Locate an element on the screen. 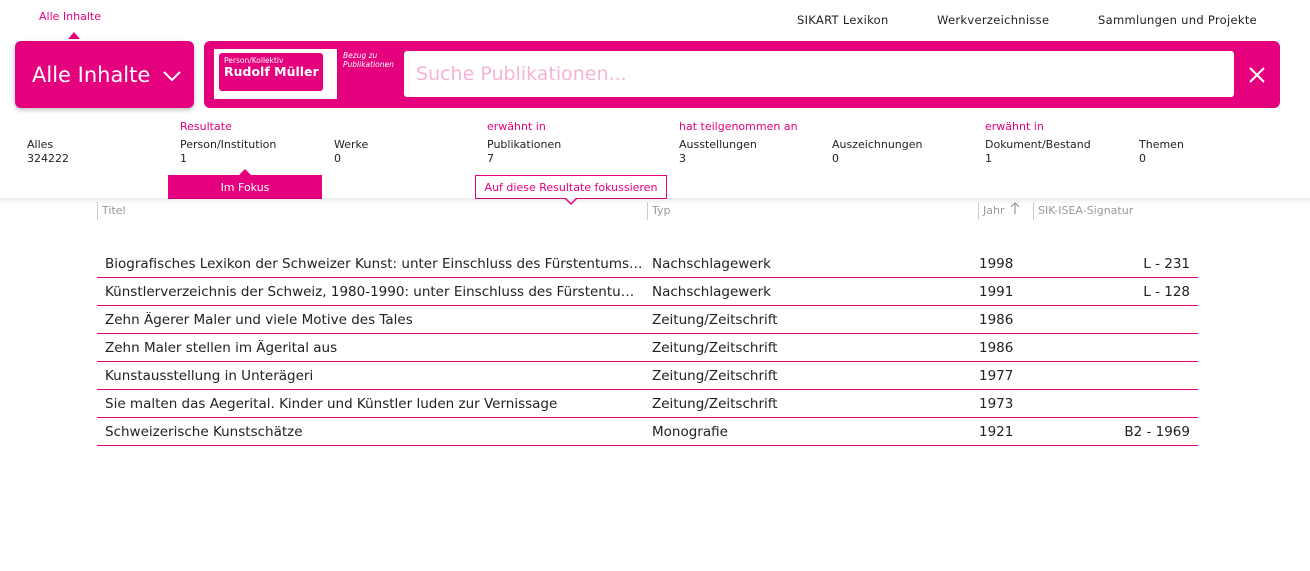 The width and height of the screenshot is (1310, 571). row-year: 1973 is located at coordinates (996, 404).